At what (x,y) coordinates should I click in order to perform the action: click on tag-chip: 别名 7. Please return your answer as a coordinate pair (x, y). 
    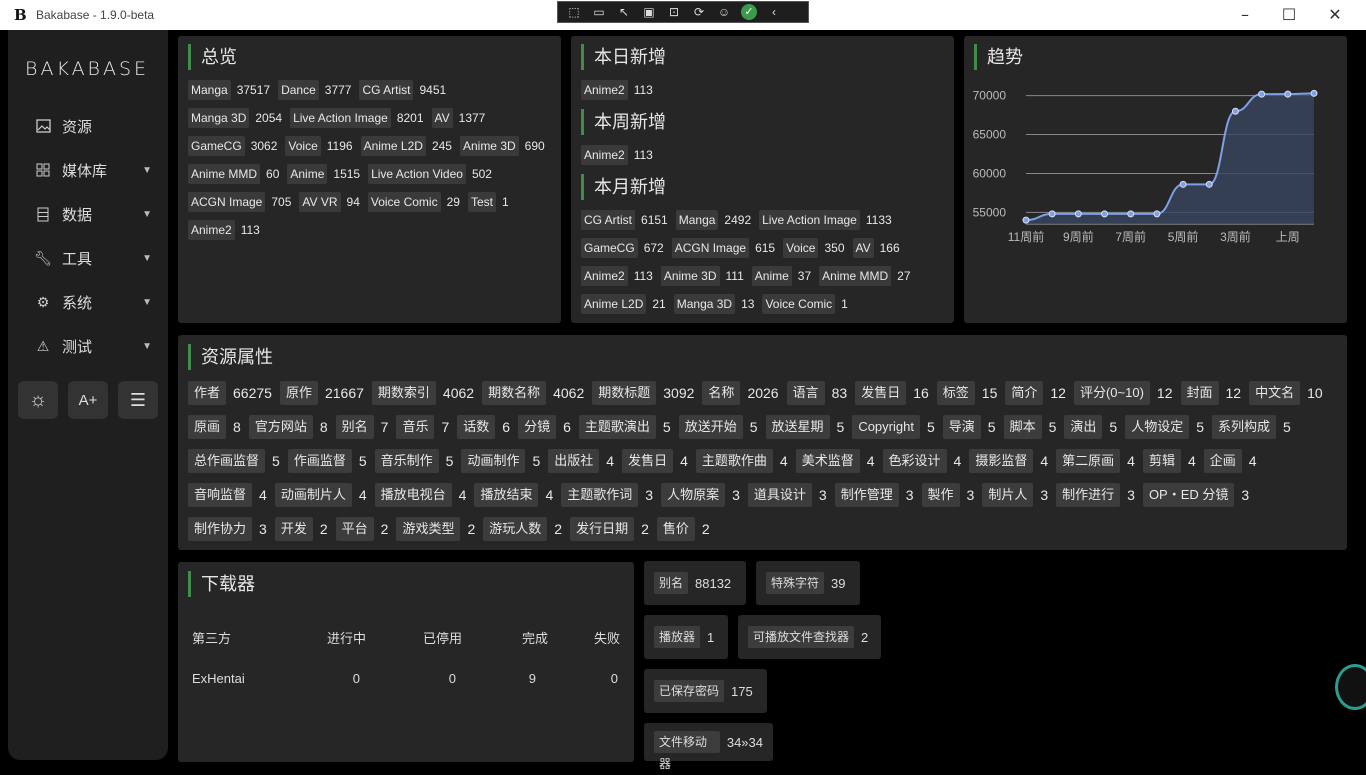
    Looking at the image, I should click on (361, 427).